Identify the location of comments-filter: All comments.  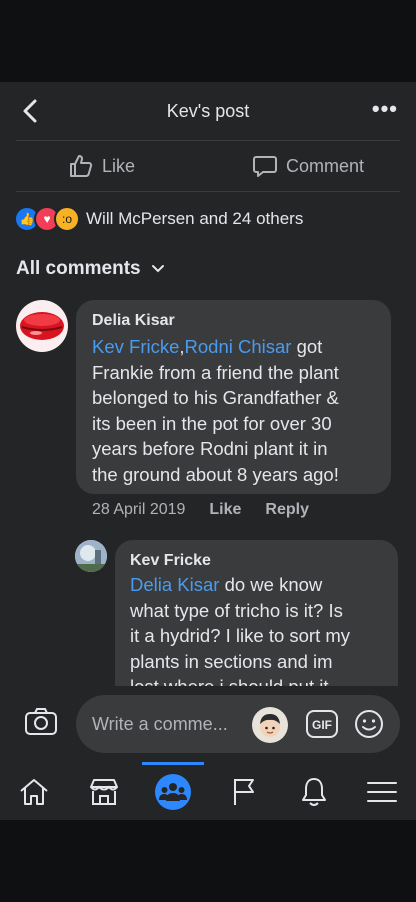
(90, 269).